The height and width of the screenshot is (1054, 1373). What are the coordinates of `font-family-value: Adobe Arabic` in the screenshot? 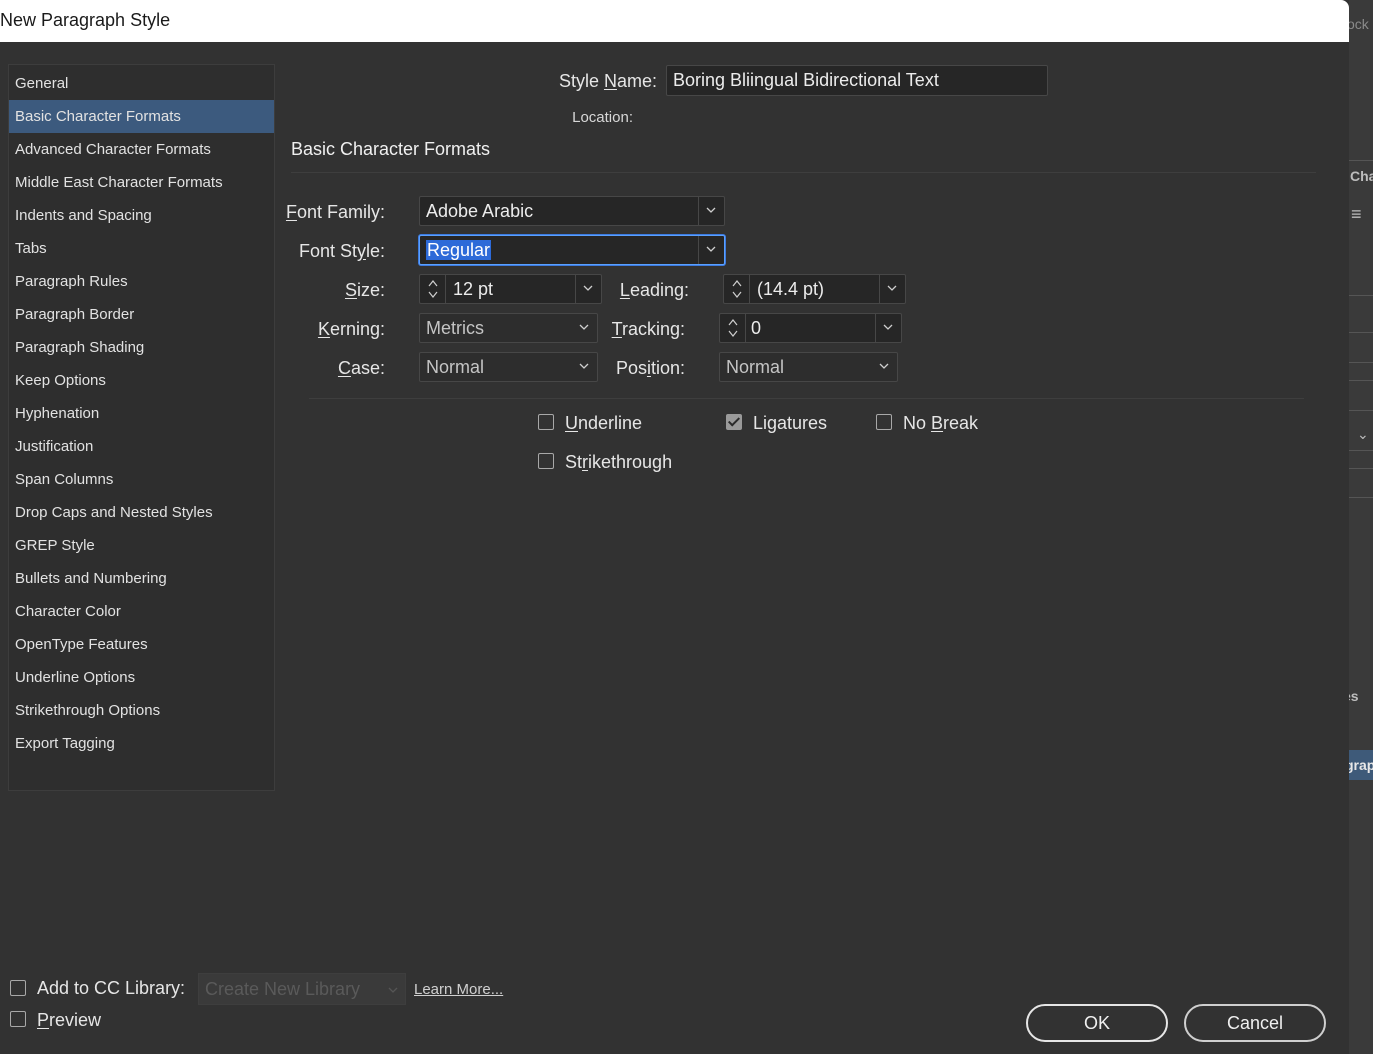 It's located at (480, 211).